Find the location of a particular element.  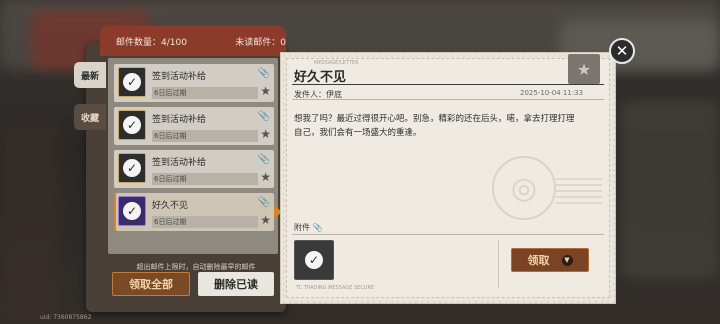

mail-count: 邮件数量：4/100 is located at coordinates (151, 43).